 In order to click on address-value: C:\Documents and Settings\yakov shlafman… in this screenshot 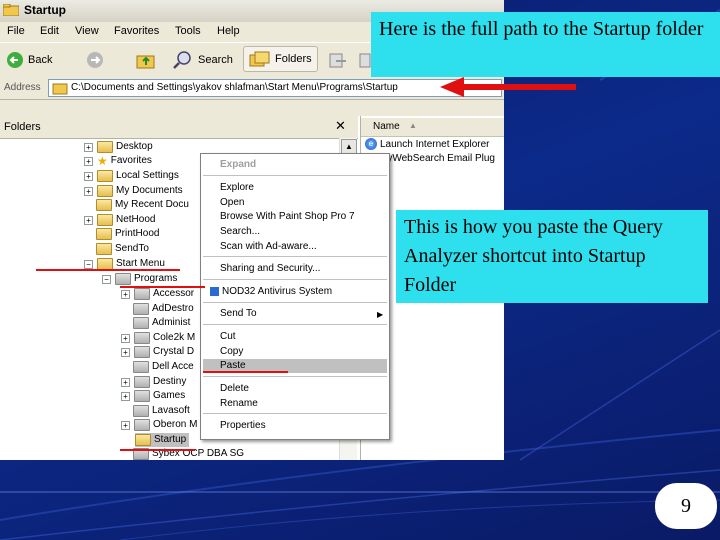, I will do `click(234, 87)`.